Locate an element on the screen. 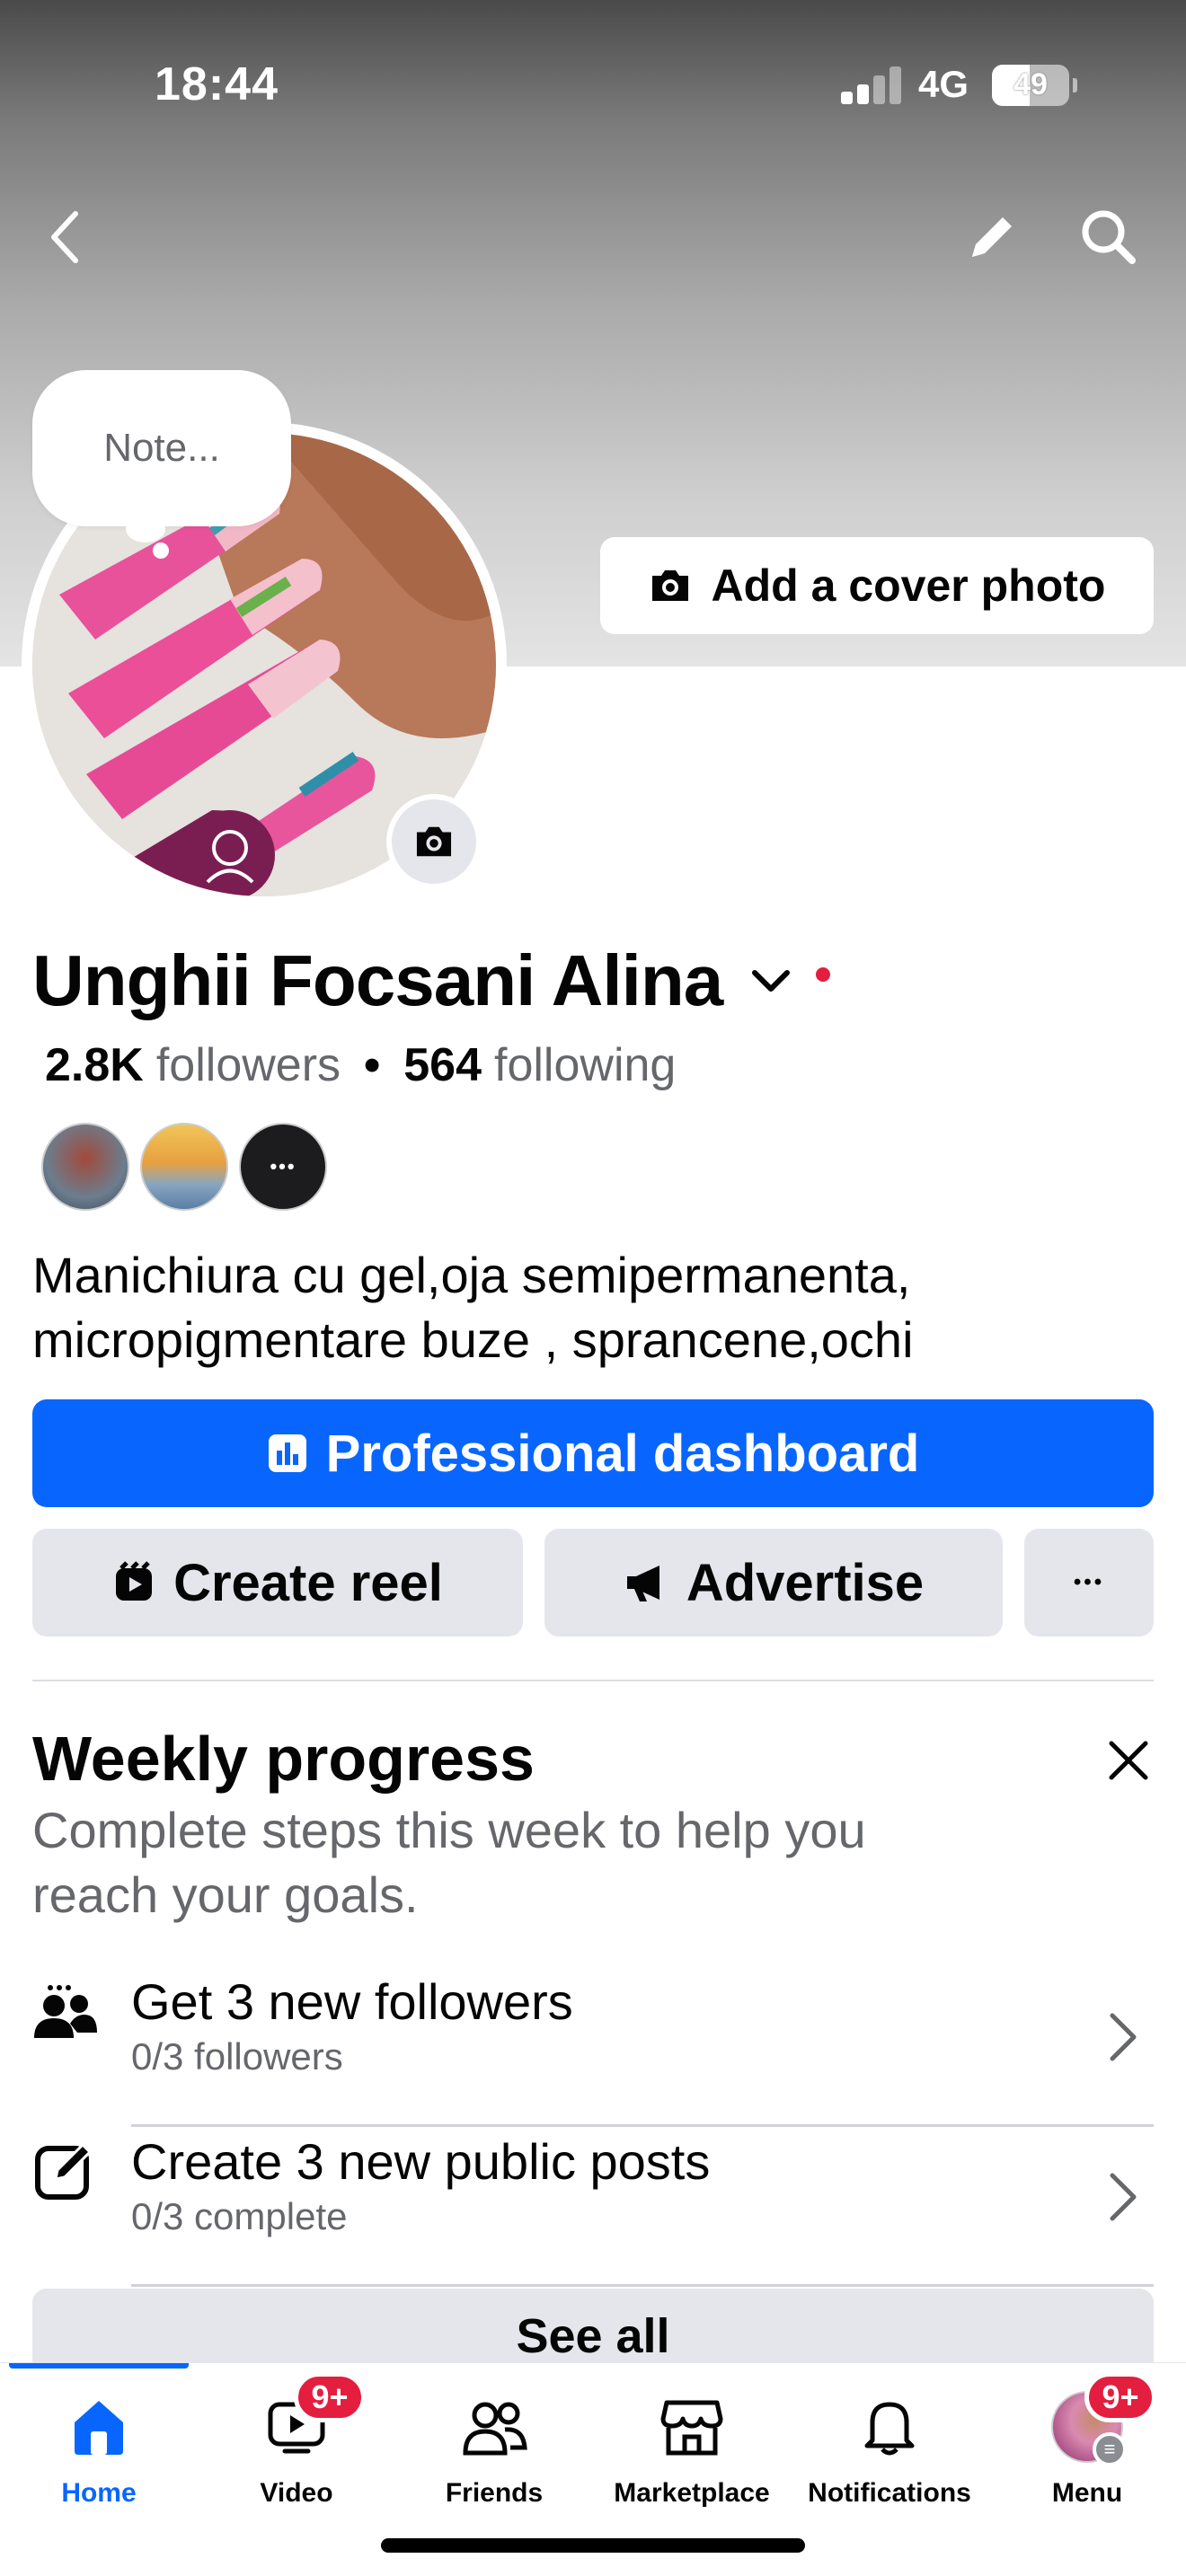 This screenshot has height=2576, width=1186. create-reel-label: Create reel is located at coordinates (308, 1582).